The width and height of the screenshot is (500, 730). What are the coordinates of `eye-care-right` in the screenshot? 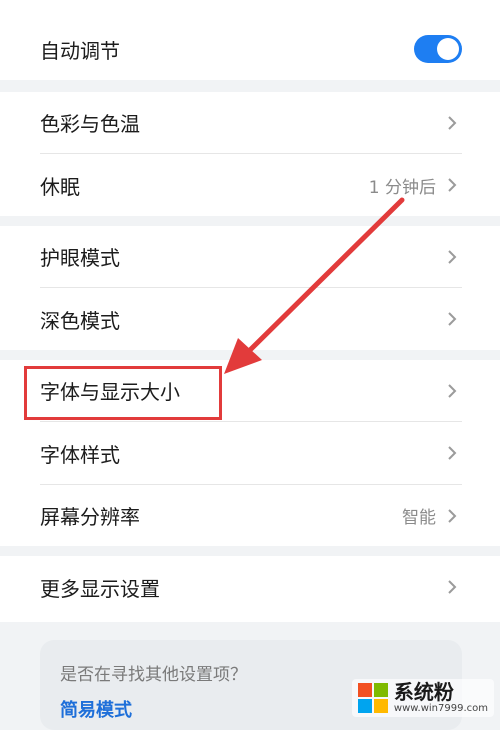 It's located at (452, 256).